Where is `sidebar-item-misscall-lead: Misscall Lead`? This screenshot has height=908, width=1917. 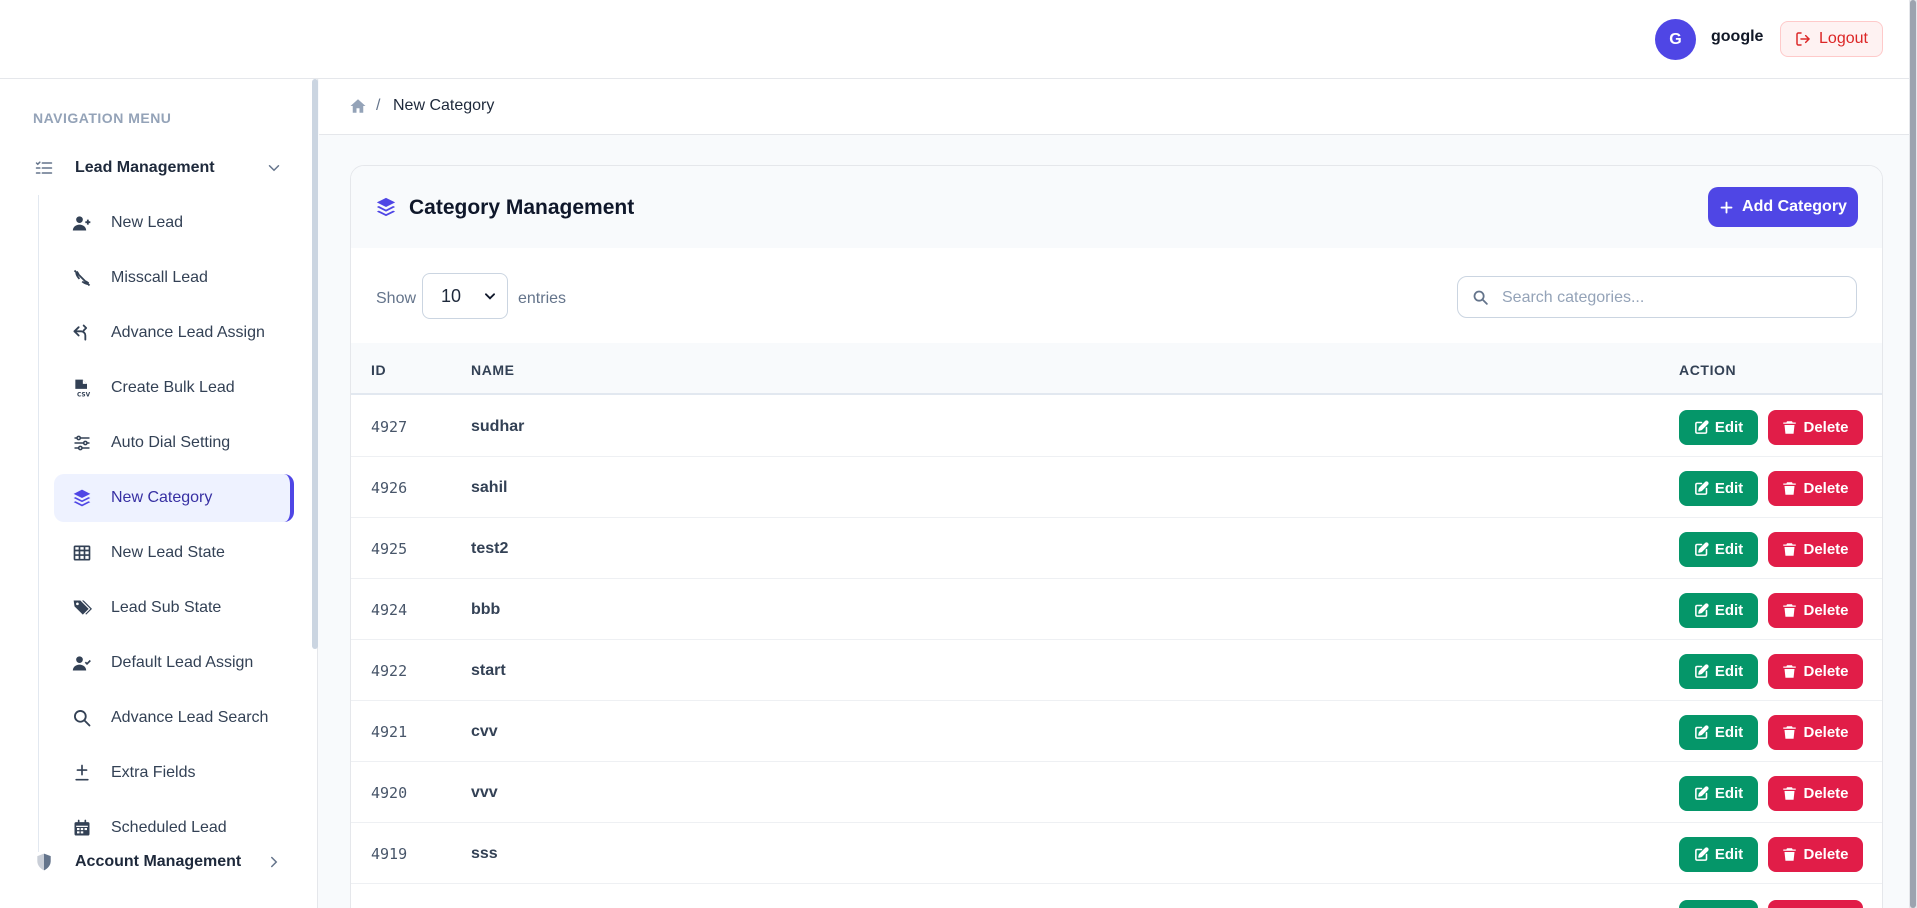
sidebar-item-misscall-lead: Misscall Lead is located at coordinates (174, 278).